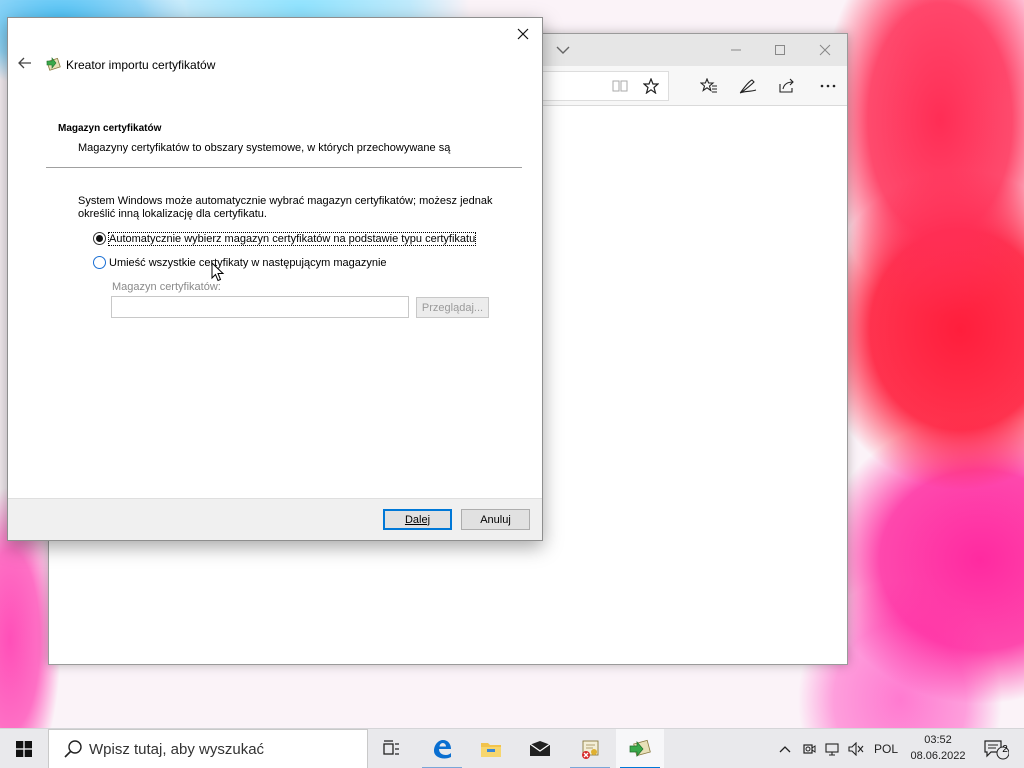 This screenshot has height=768, width=1024. What do you see at coordinates (99, 238) in the screenshot?
I see `radio-button-selected` at bounding box center [99, 238].